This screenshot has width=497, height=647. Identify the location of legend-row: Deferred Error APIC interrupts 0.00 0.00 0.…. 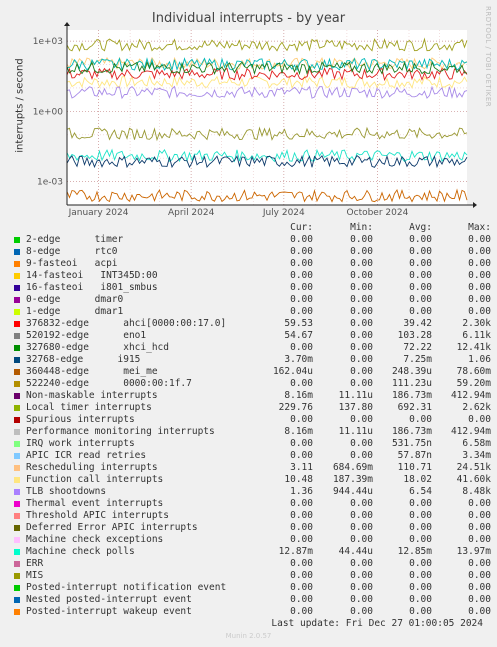
(248, 528).